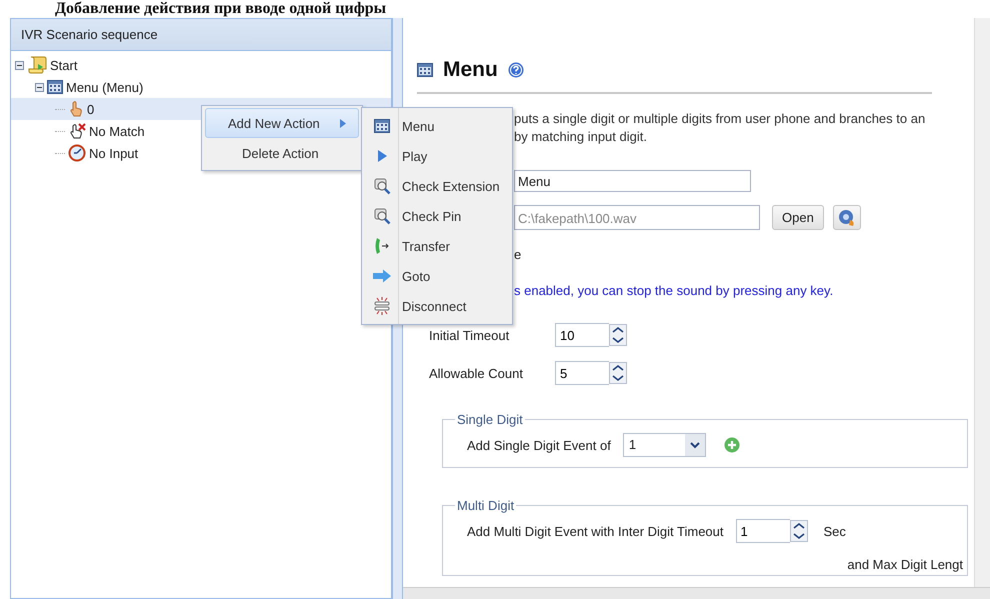 The width and height of the screenshot is (990, 599). What do you see at coordinates (905, 564) in the screenshot?
I see `field-label: and Max Digit Lengt` at bounding box center [905, 564].